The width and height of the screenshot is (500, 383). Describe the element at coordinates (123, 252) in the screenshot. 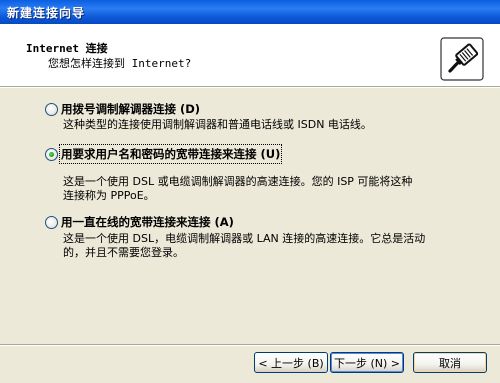

I see `always-on-description-line2: 的，并且不需要您登录。` at that location.